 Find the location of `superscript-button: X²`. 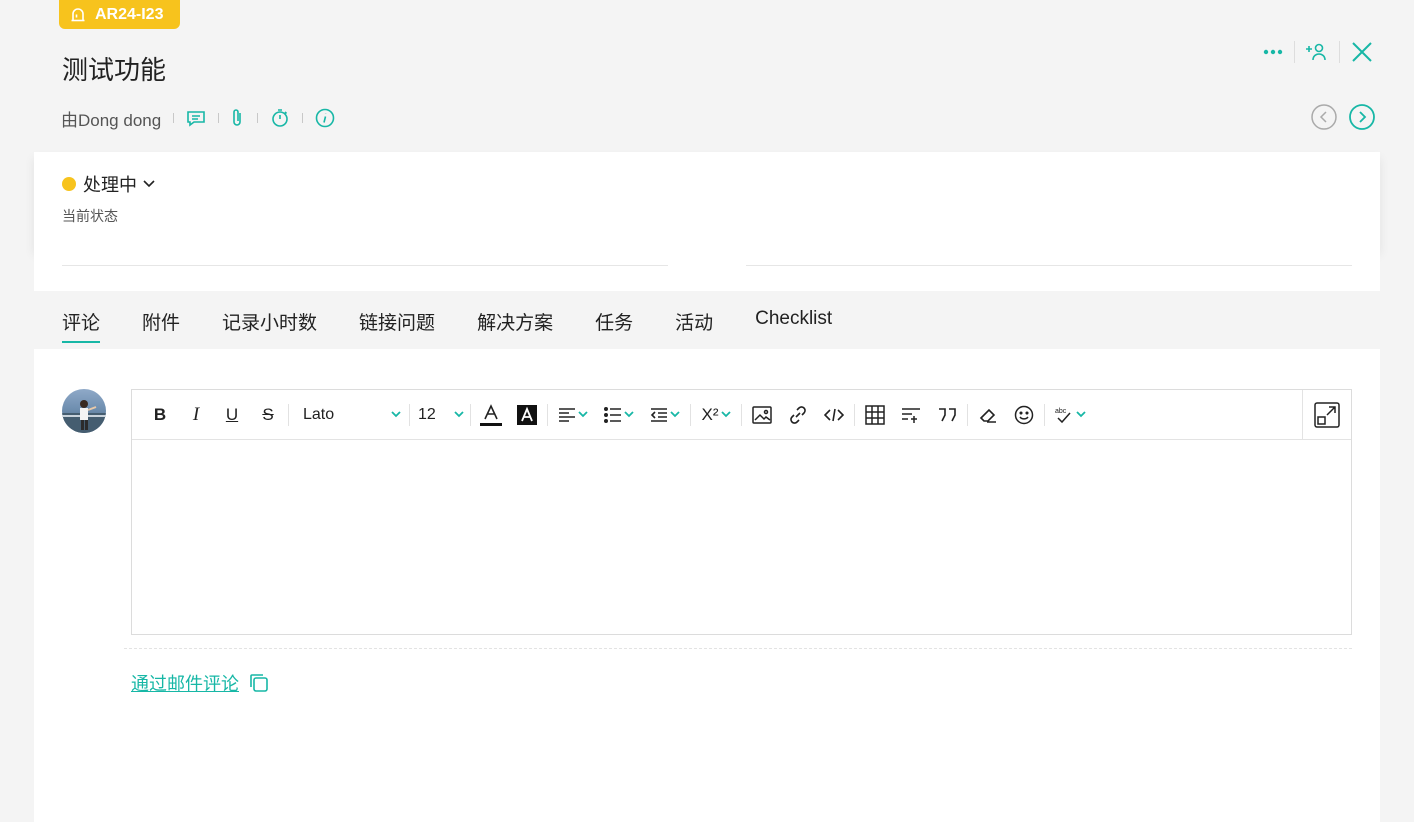

superscript-button: X² is located at coordinates (716, 415).